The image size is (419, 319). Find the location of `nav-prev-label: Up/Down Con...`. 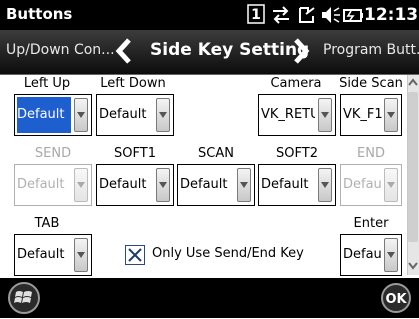

nav-prev-label: Up/Down Con... is located at coordinates (60, 50).